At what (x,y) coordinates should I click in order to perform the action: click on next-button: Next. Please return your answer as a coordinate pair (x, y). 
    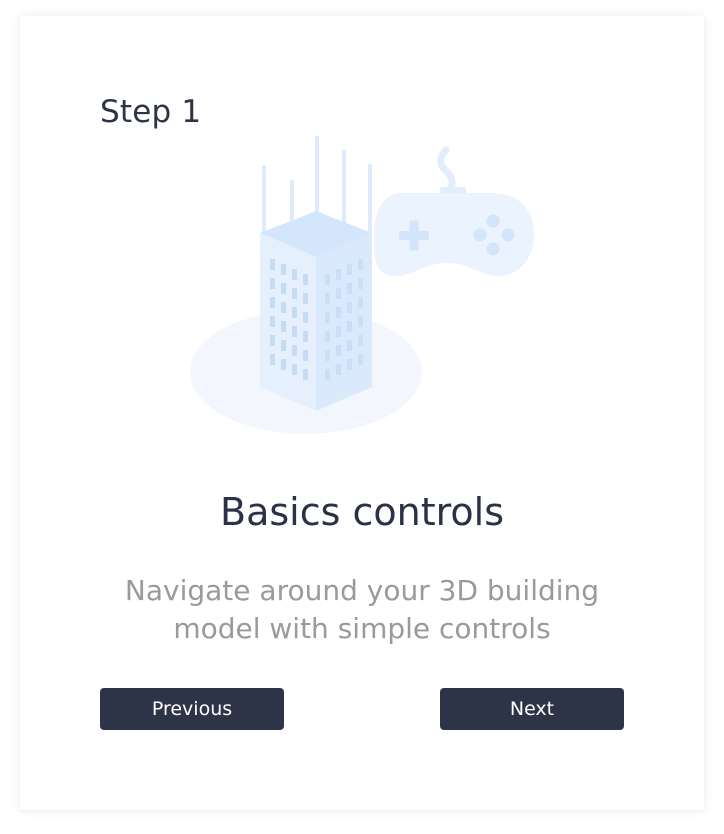
    Looking at the image, I should click on (532, 709).